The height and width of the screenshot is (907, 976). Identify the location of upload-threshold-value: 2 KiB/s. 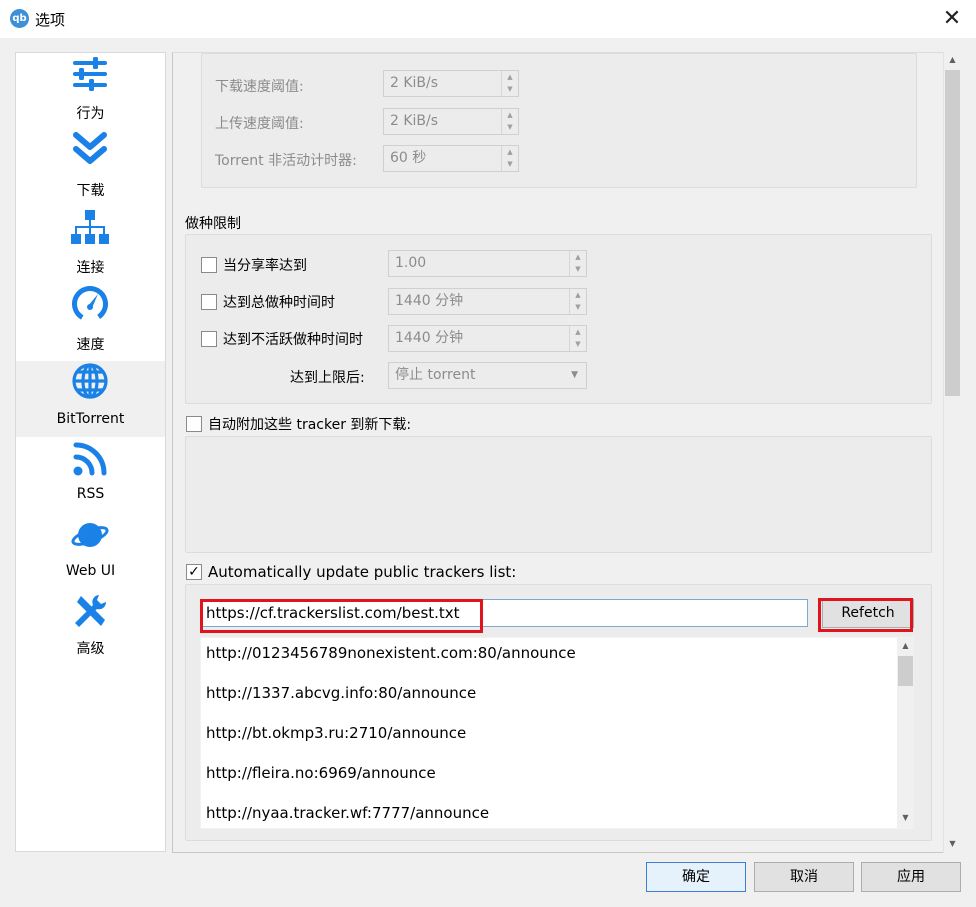
(414, 121).